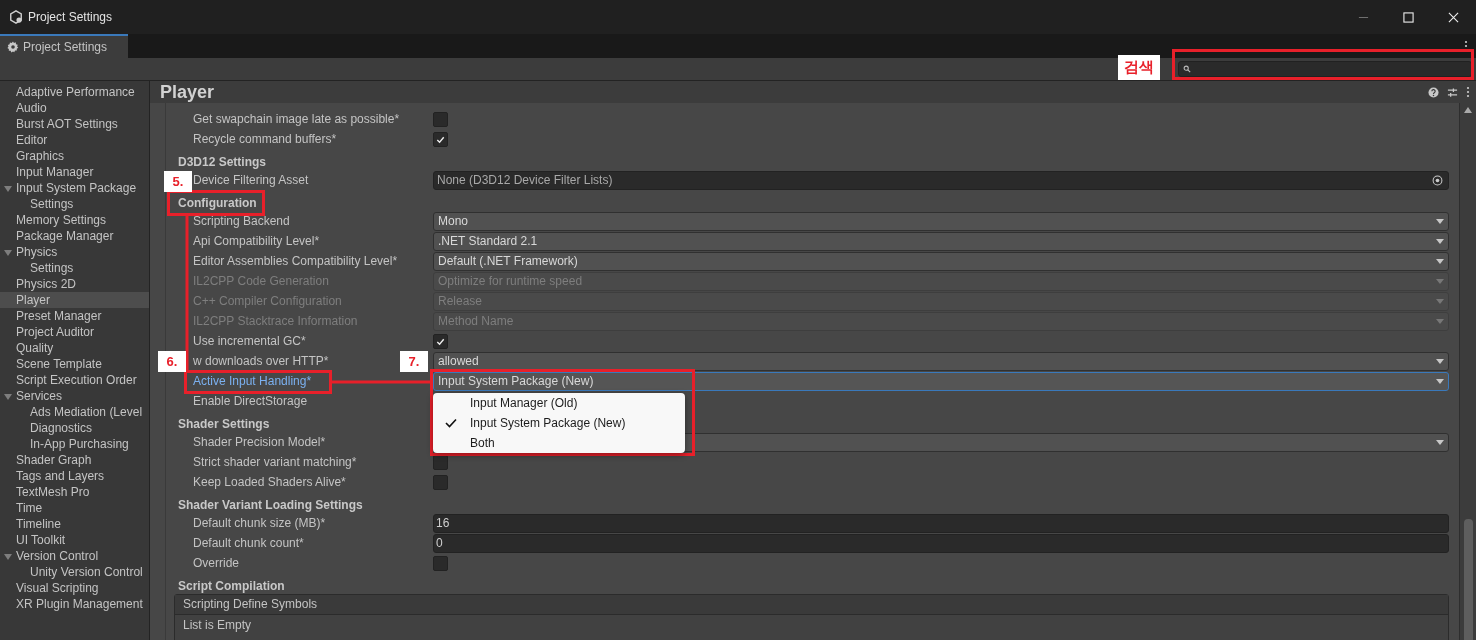 The image size is (1476, 640). Describe the element at coordinates (1452, 92) in the screenshot. I see `sliders-icon` at that location.